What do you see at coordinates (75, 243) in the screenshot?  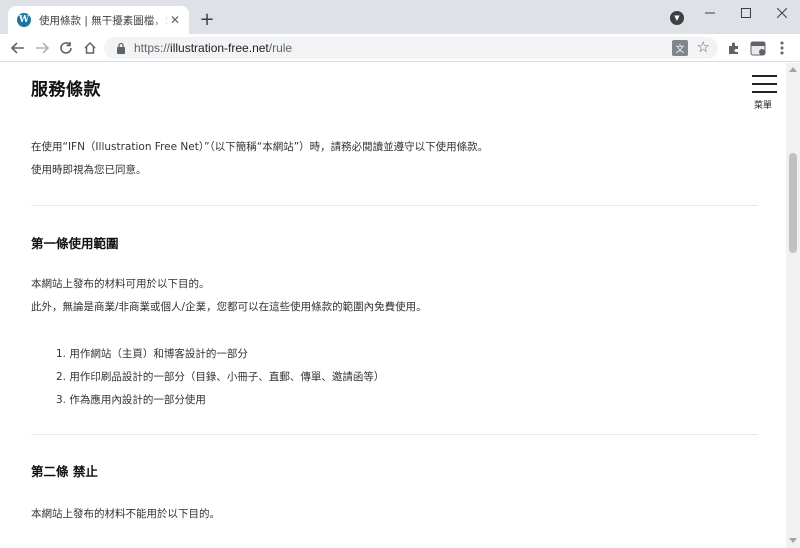 I see `section-heading: 第一條使用範圍` at bounding box center [75, 243].